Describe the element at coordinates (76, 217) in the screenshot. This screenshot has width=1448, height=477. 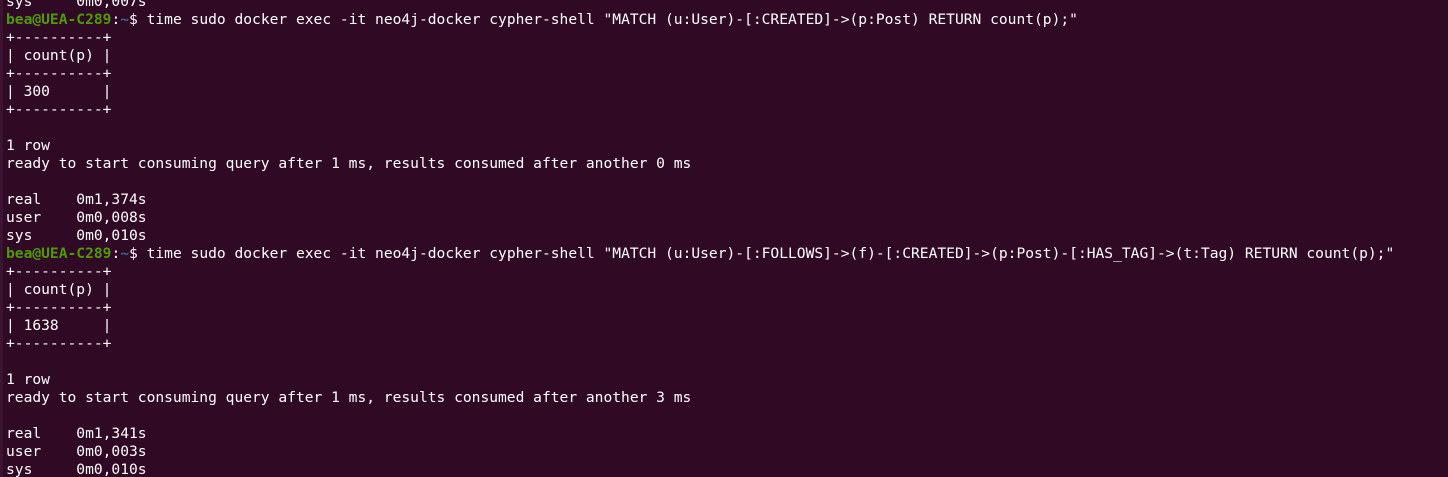
I see `output-line: user 0m0,008s` at that location.